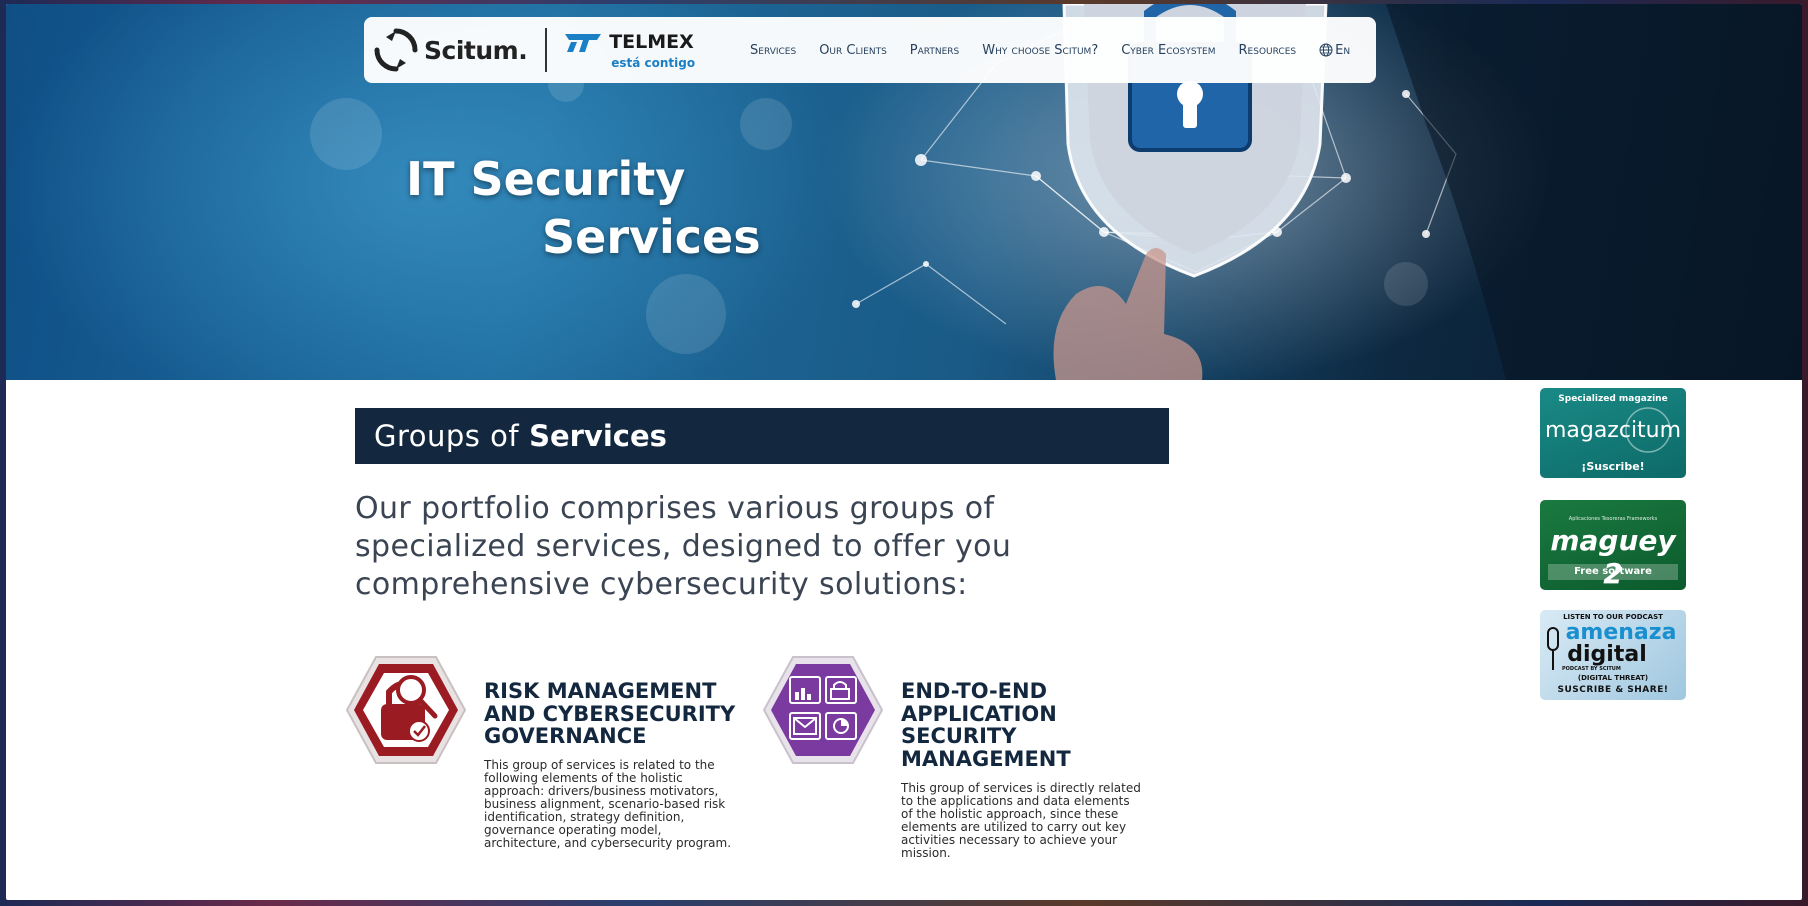 The image size is (1808, 906). What do you see at coordinates (1343, 50) in the screenshot?
I see `language-label: En` at bounding box center [1343, 50].